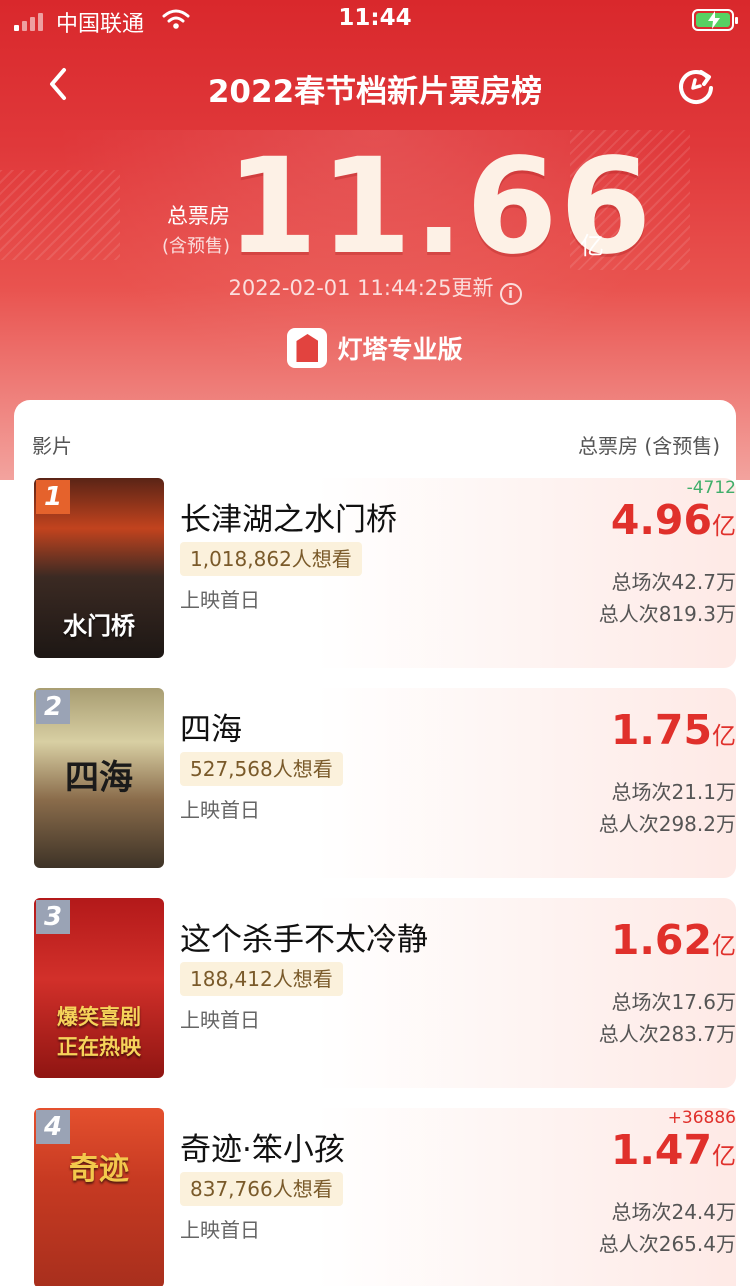 The image size is (750, 1286). I want to click on navigation-bar: 2022春节档新片票房榜, so click(375, 86).